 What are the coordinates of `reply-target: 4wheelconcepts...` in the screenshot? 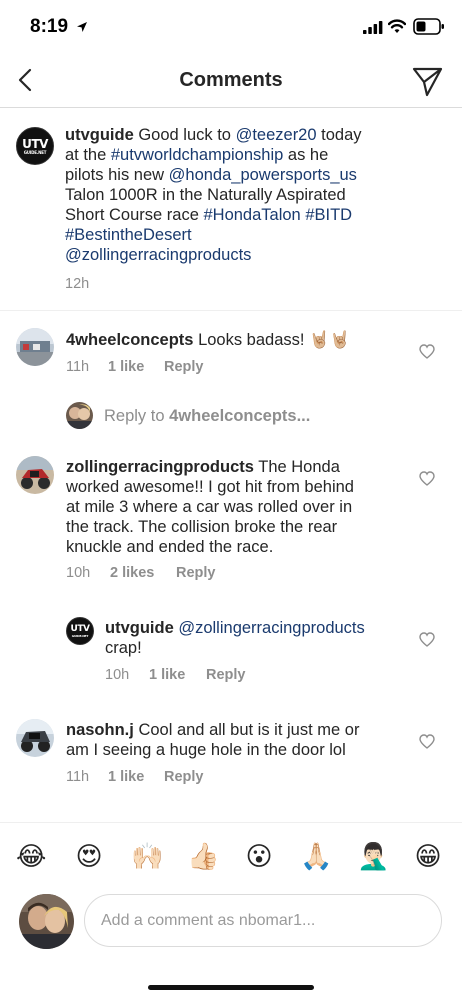 It's located at (240, 416).